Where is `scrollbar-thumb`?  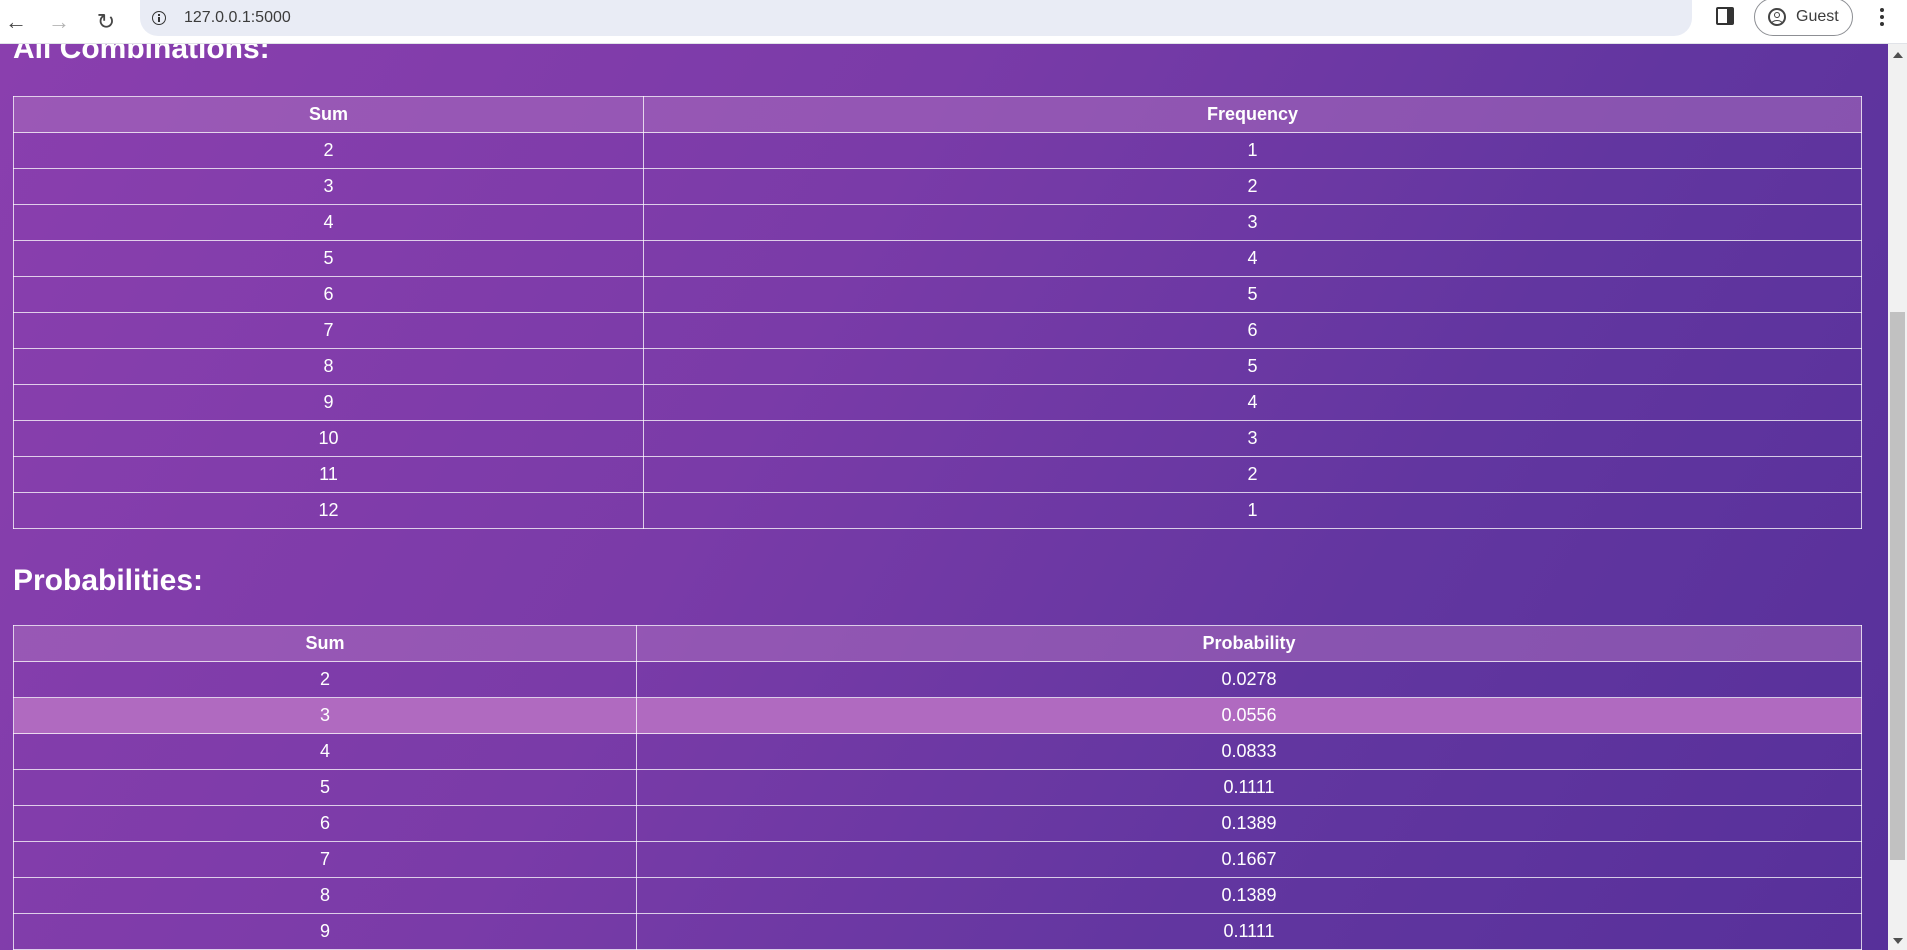 scrollbar-thumb is located at coordinates (1897, 586).